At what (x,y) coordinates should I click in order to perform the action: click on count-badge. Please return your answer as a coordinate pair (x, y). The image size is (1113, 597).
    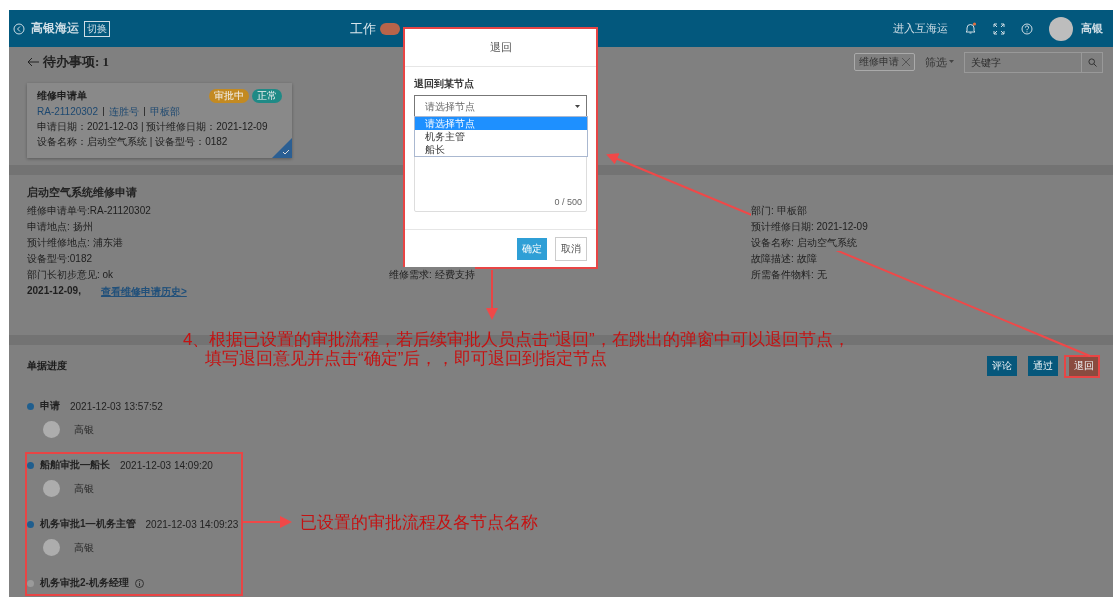
    Looking at the image, I should click on (390, 28).